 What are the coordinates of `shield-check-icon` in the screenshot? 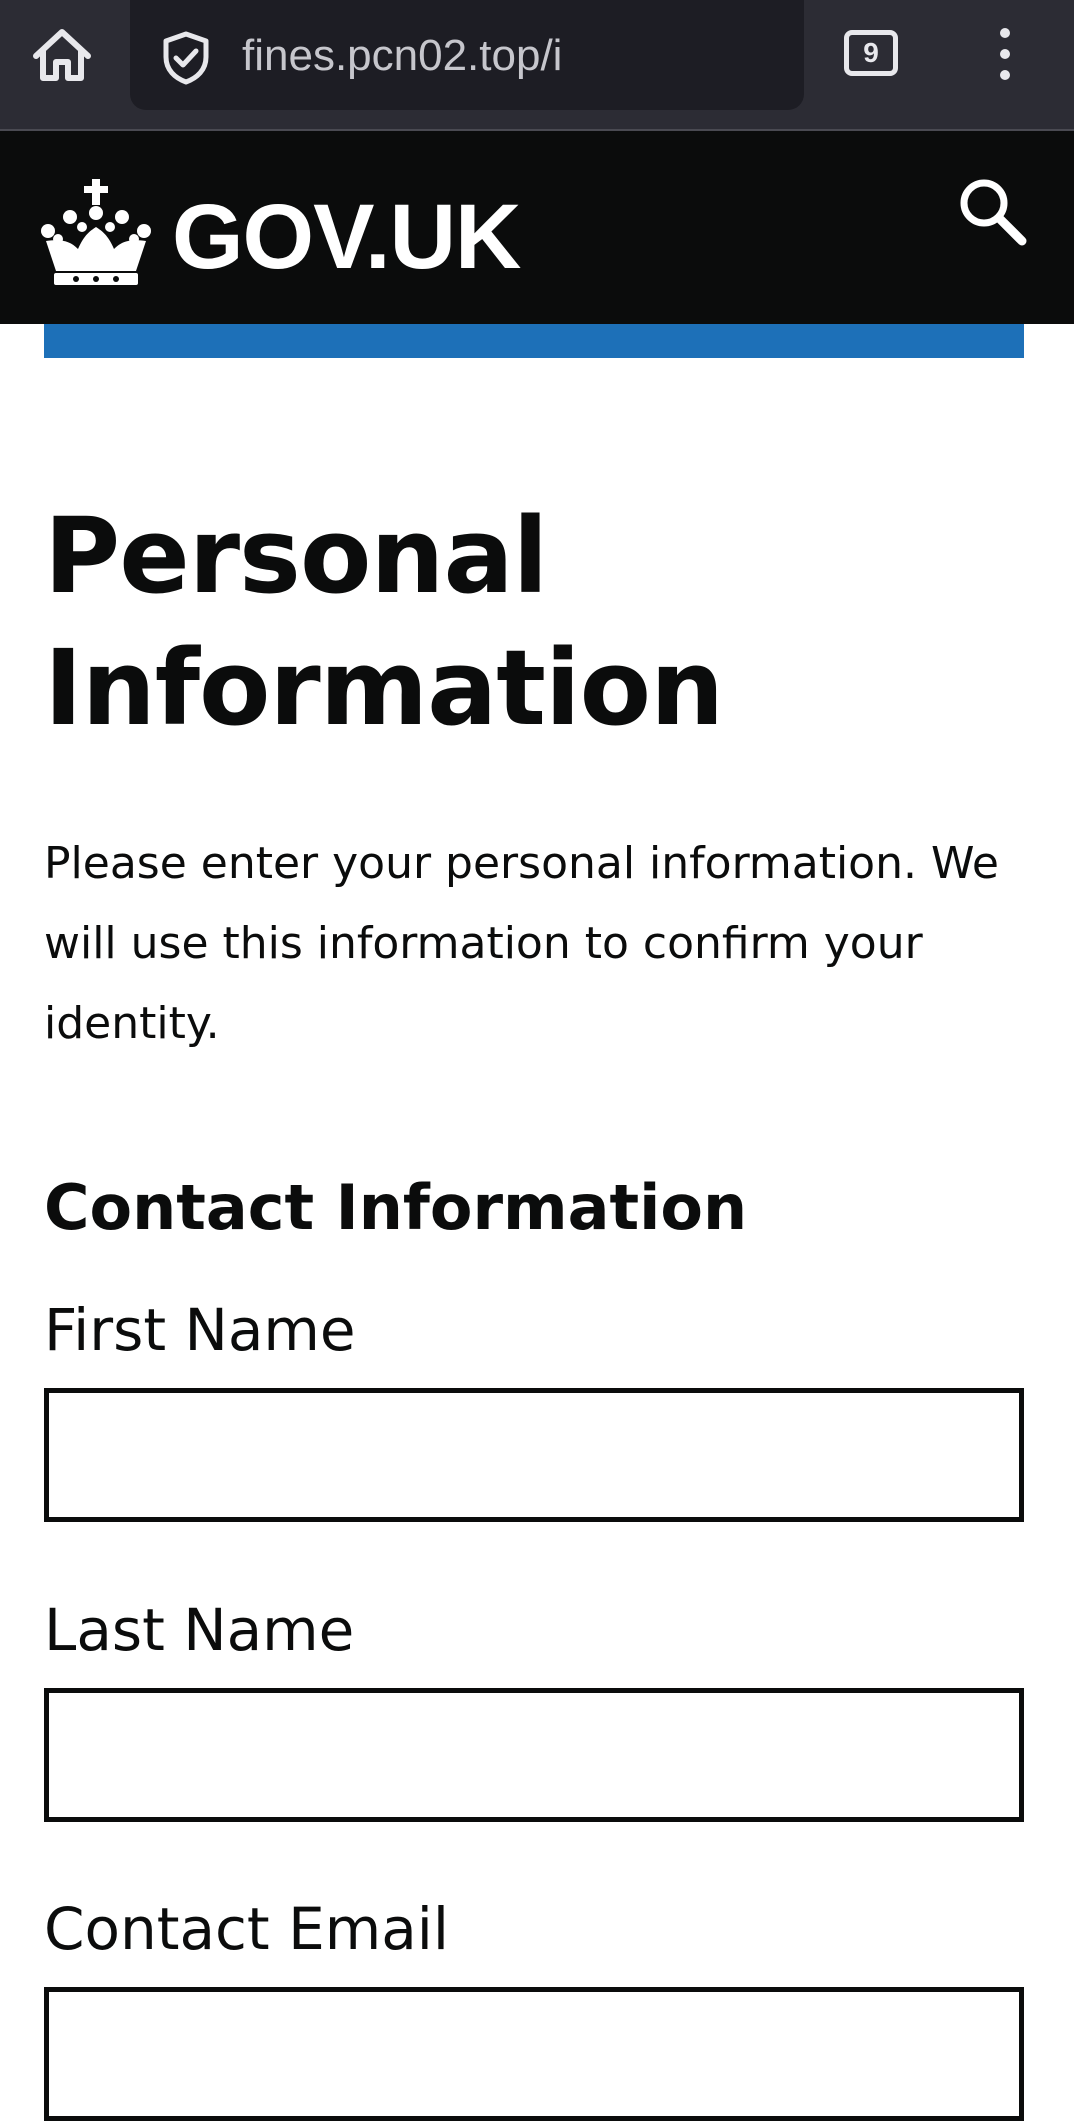 It's located at (186, 58).